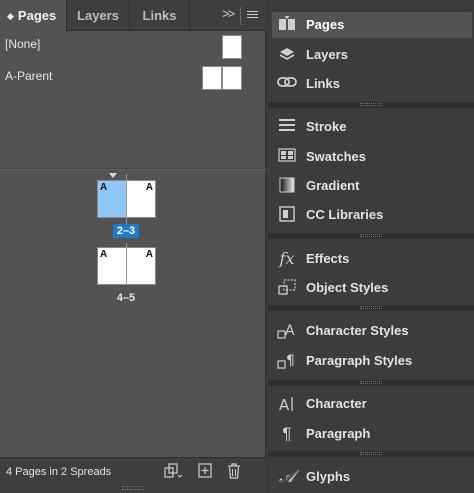 This screenshot has width=474, height=493. Describe the element at coordinates (372, 127) in the screenshot. I see `dock-item-stroke: Stroke` at that location.